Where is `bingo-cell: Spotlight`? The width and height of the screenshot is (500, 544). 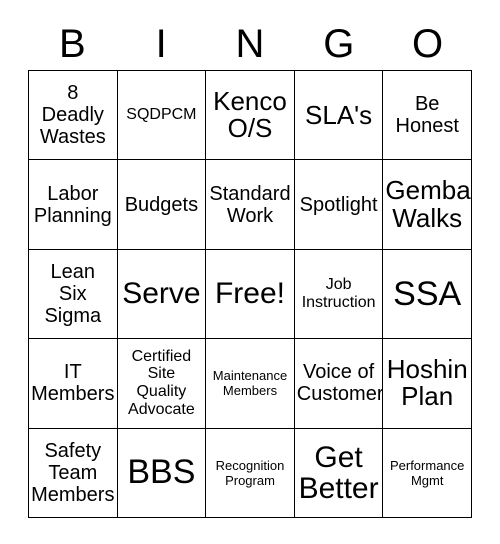
bingo-cell: Spotlight is located at coordinates (339, 205).